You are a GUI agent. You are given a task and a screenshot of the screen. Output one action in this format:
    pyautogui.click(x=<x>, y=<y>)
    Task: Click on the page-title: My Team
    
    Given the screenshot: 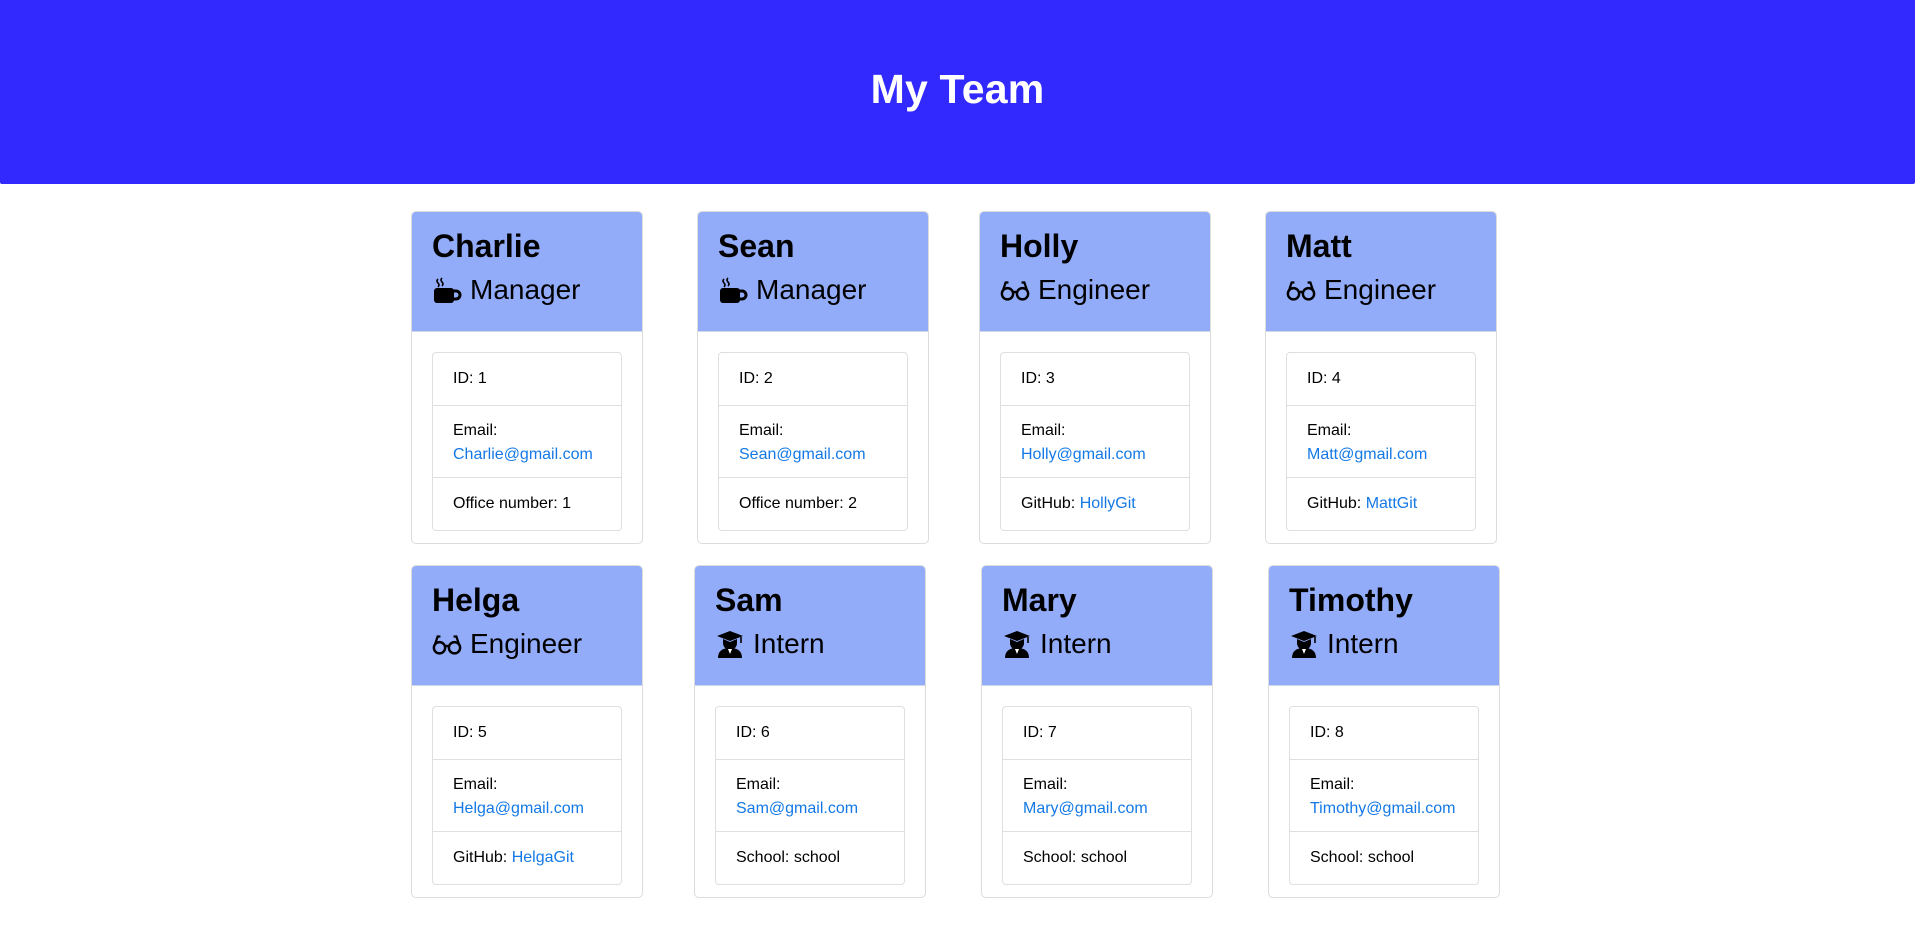 What is the action you would take?
    pyautogui.click(x=957, y=88)
    